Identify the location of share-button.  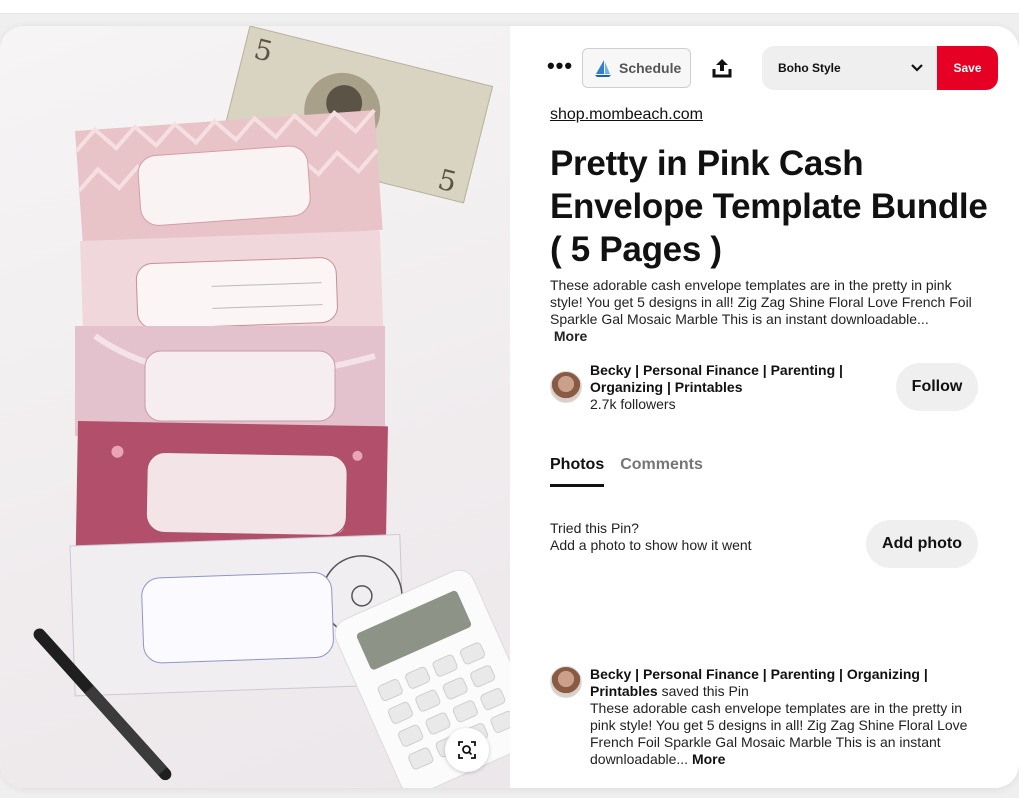
(722, 68).